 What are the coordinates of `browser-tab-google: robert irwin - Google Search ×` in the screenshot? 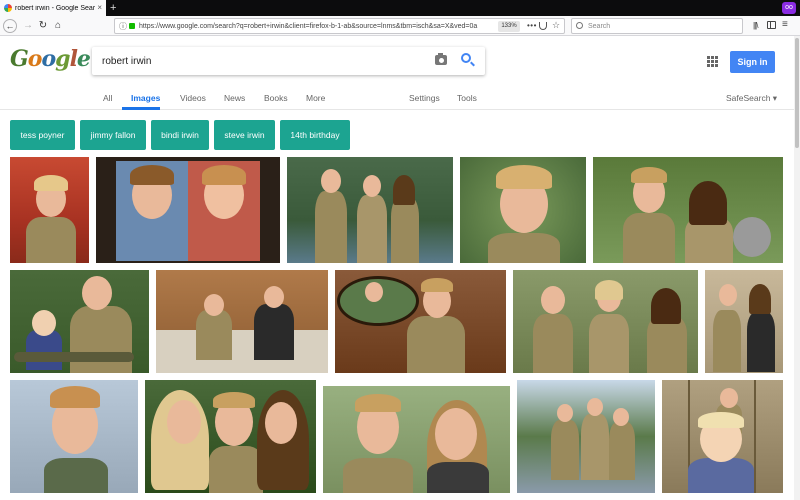 It's located at (53, 8).